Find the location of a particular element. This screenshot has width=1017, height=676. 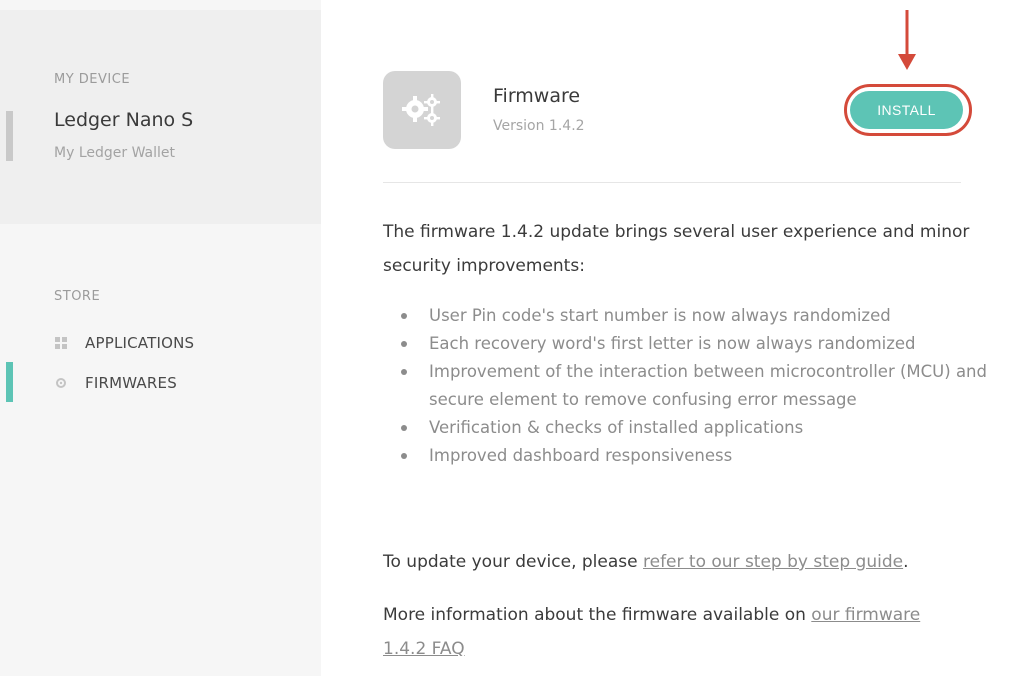

grid-icon is located at coordinates (61, 343).